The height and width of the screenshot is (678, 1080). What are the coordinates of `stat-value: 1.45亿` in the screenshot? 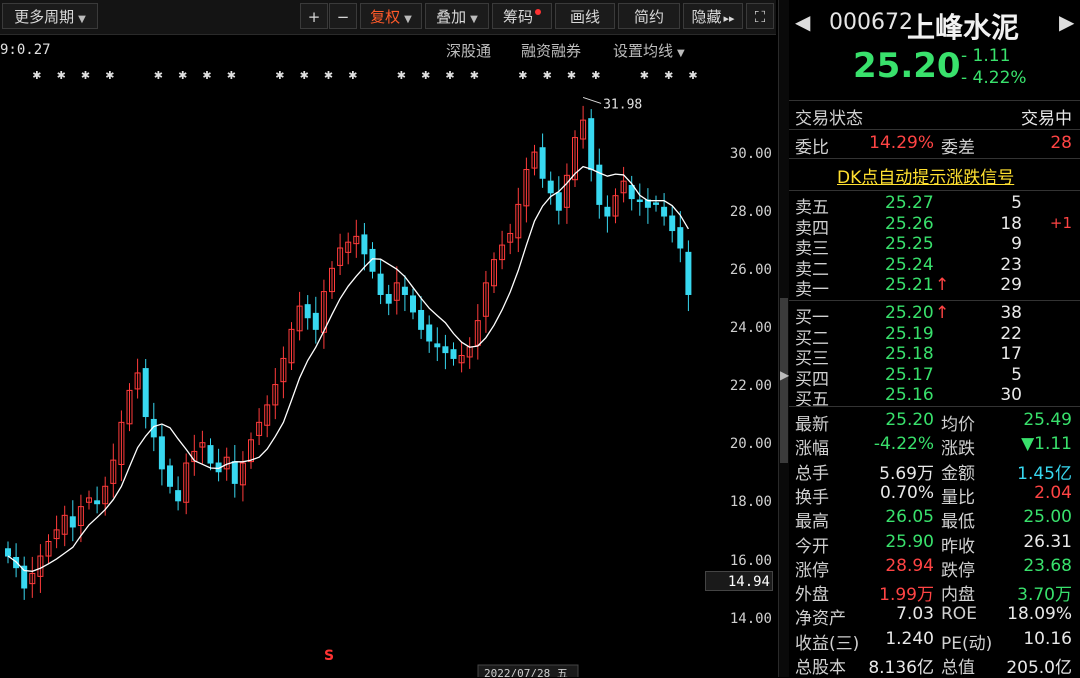 It's located at (1044, 473).